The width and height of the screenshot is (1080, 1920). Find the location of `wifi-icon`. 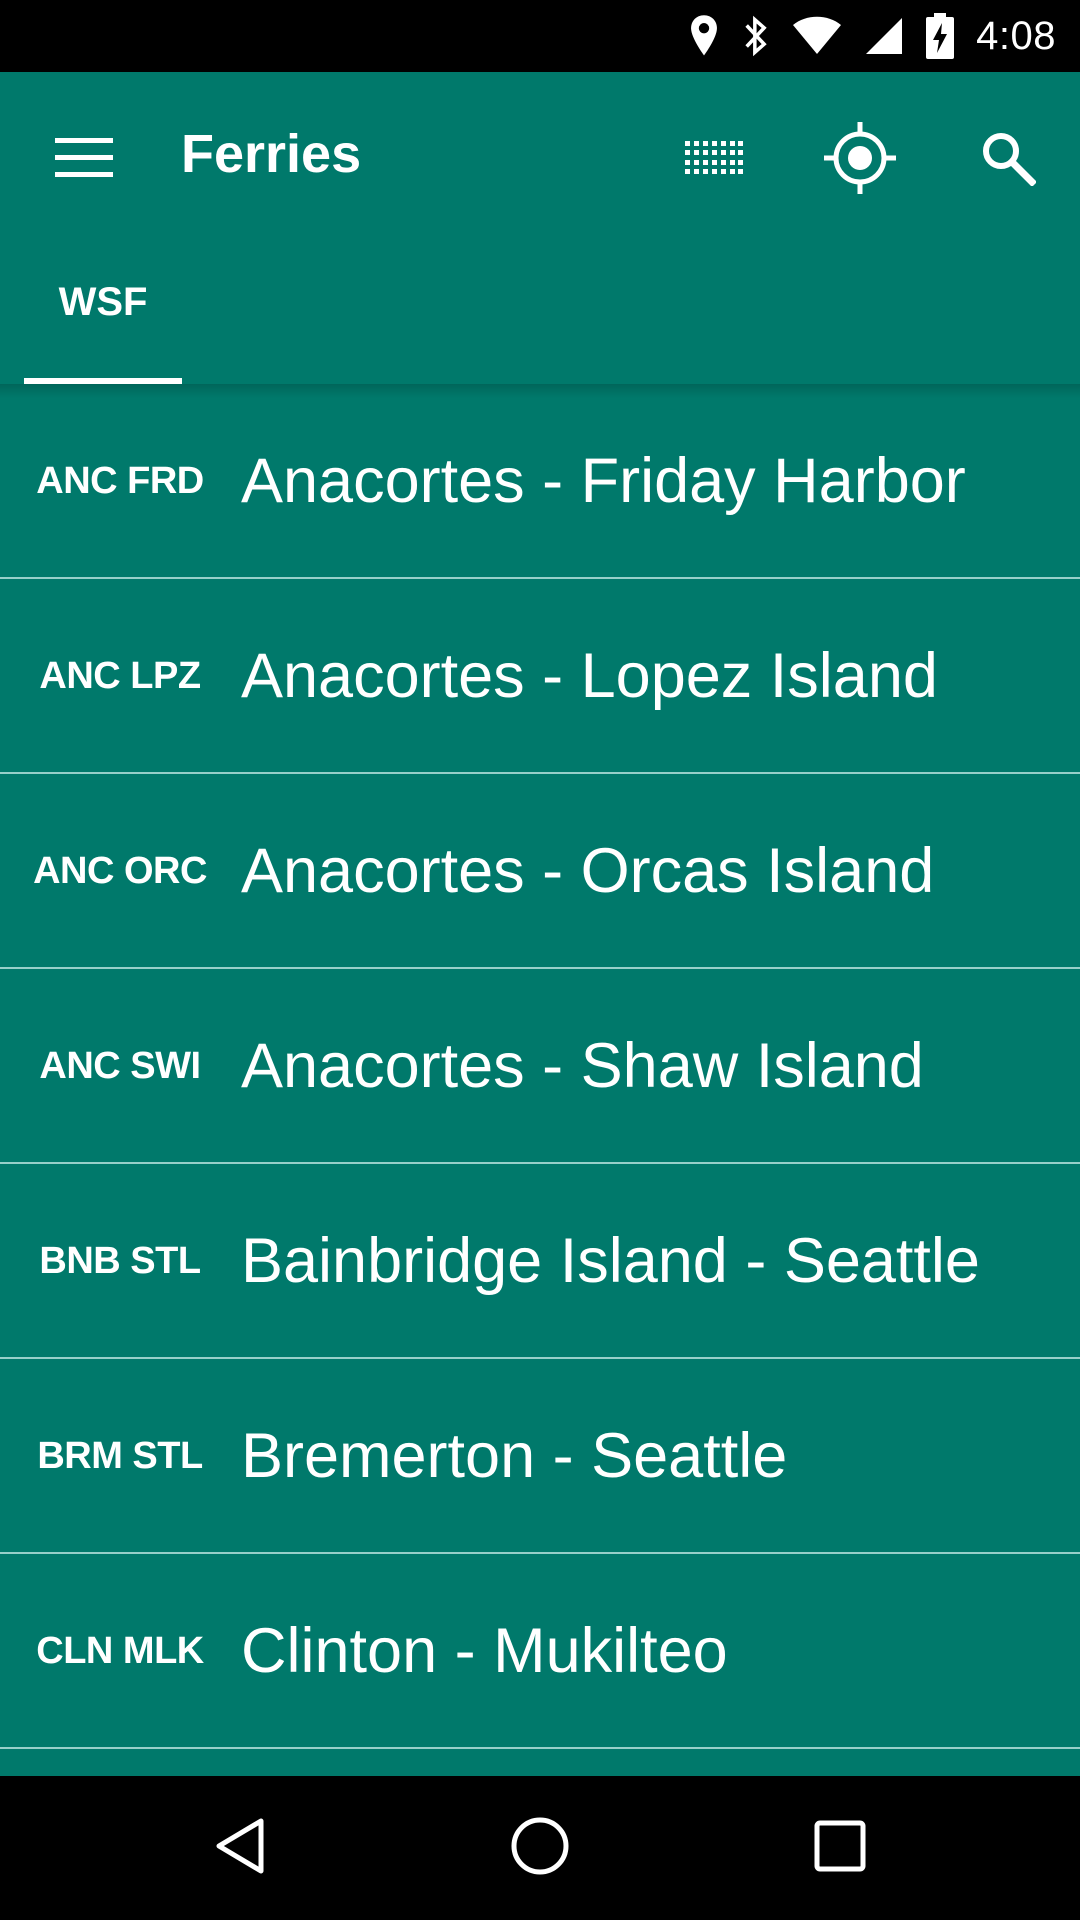

wifi-icon is located at coordinates (817, 36).